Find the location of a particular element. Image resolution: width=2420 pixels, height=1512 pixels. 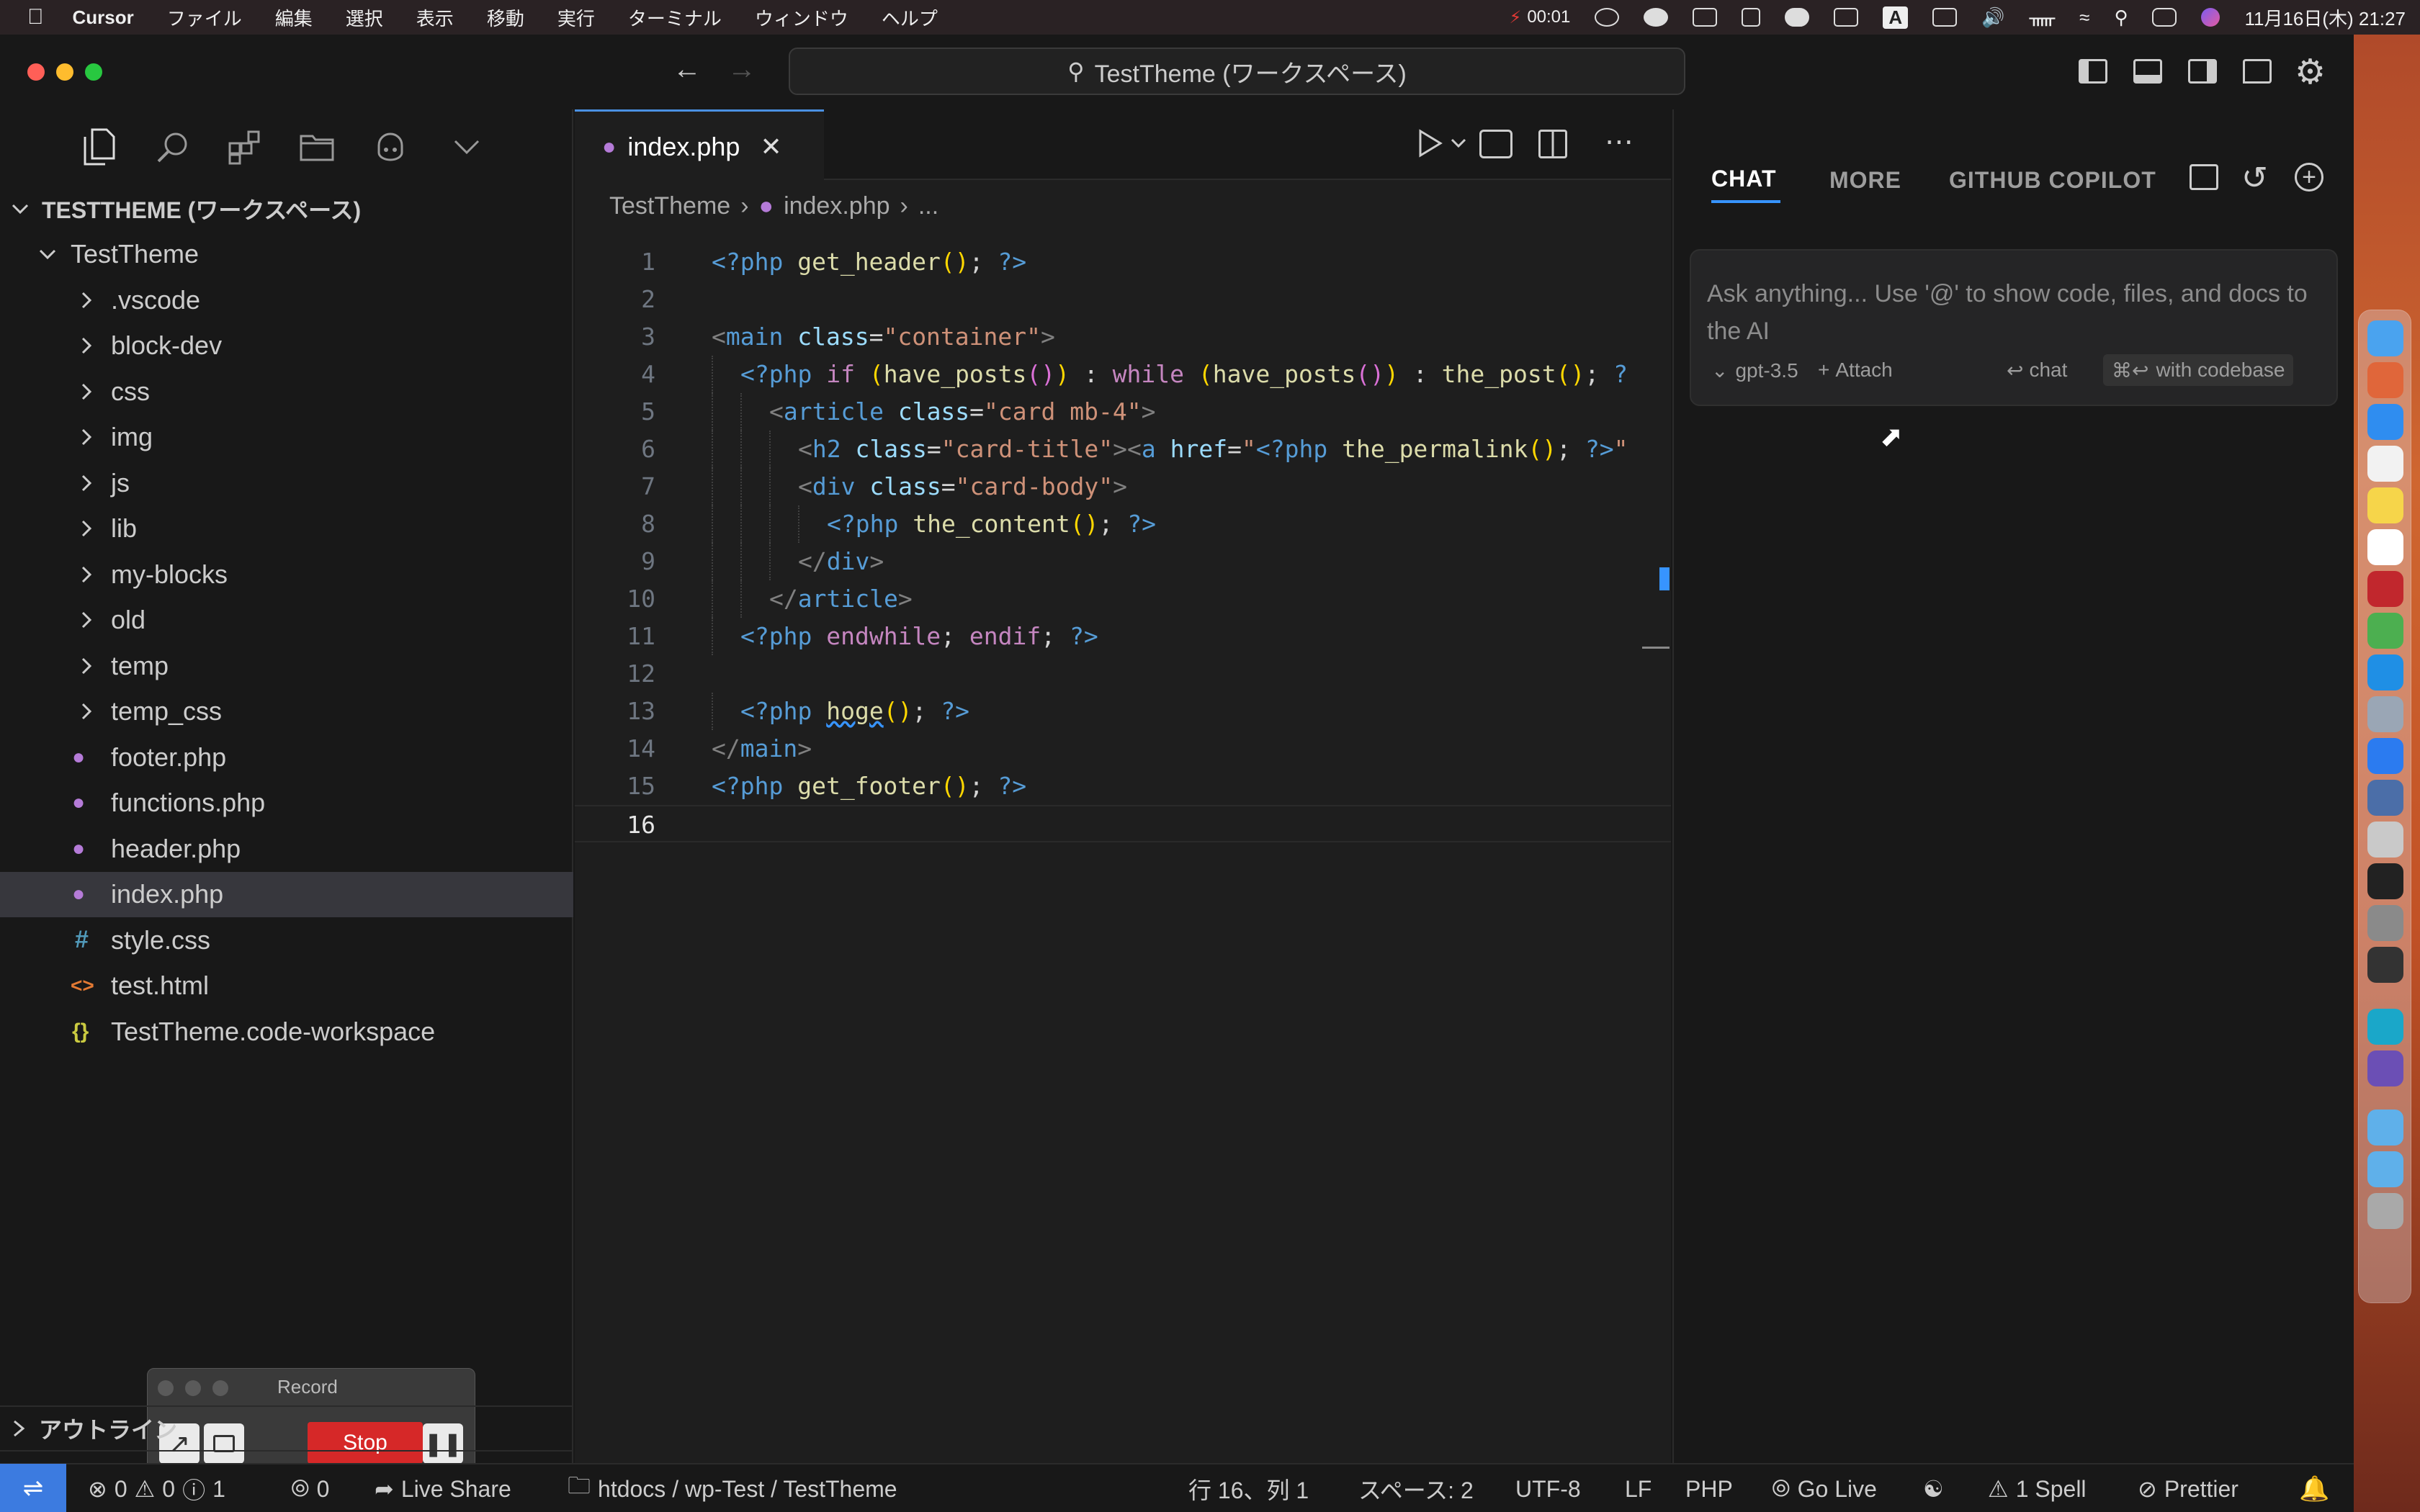

go-live-button: ⦾ Go Live is located at coordinates (1824, 1488).